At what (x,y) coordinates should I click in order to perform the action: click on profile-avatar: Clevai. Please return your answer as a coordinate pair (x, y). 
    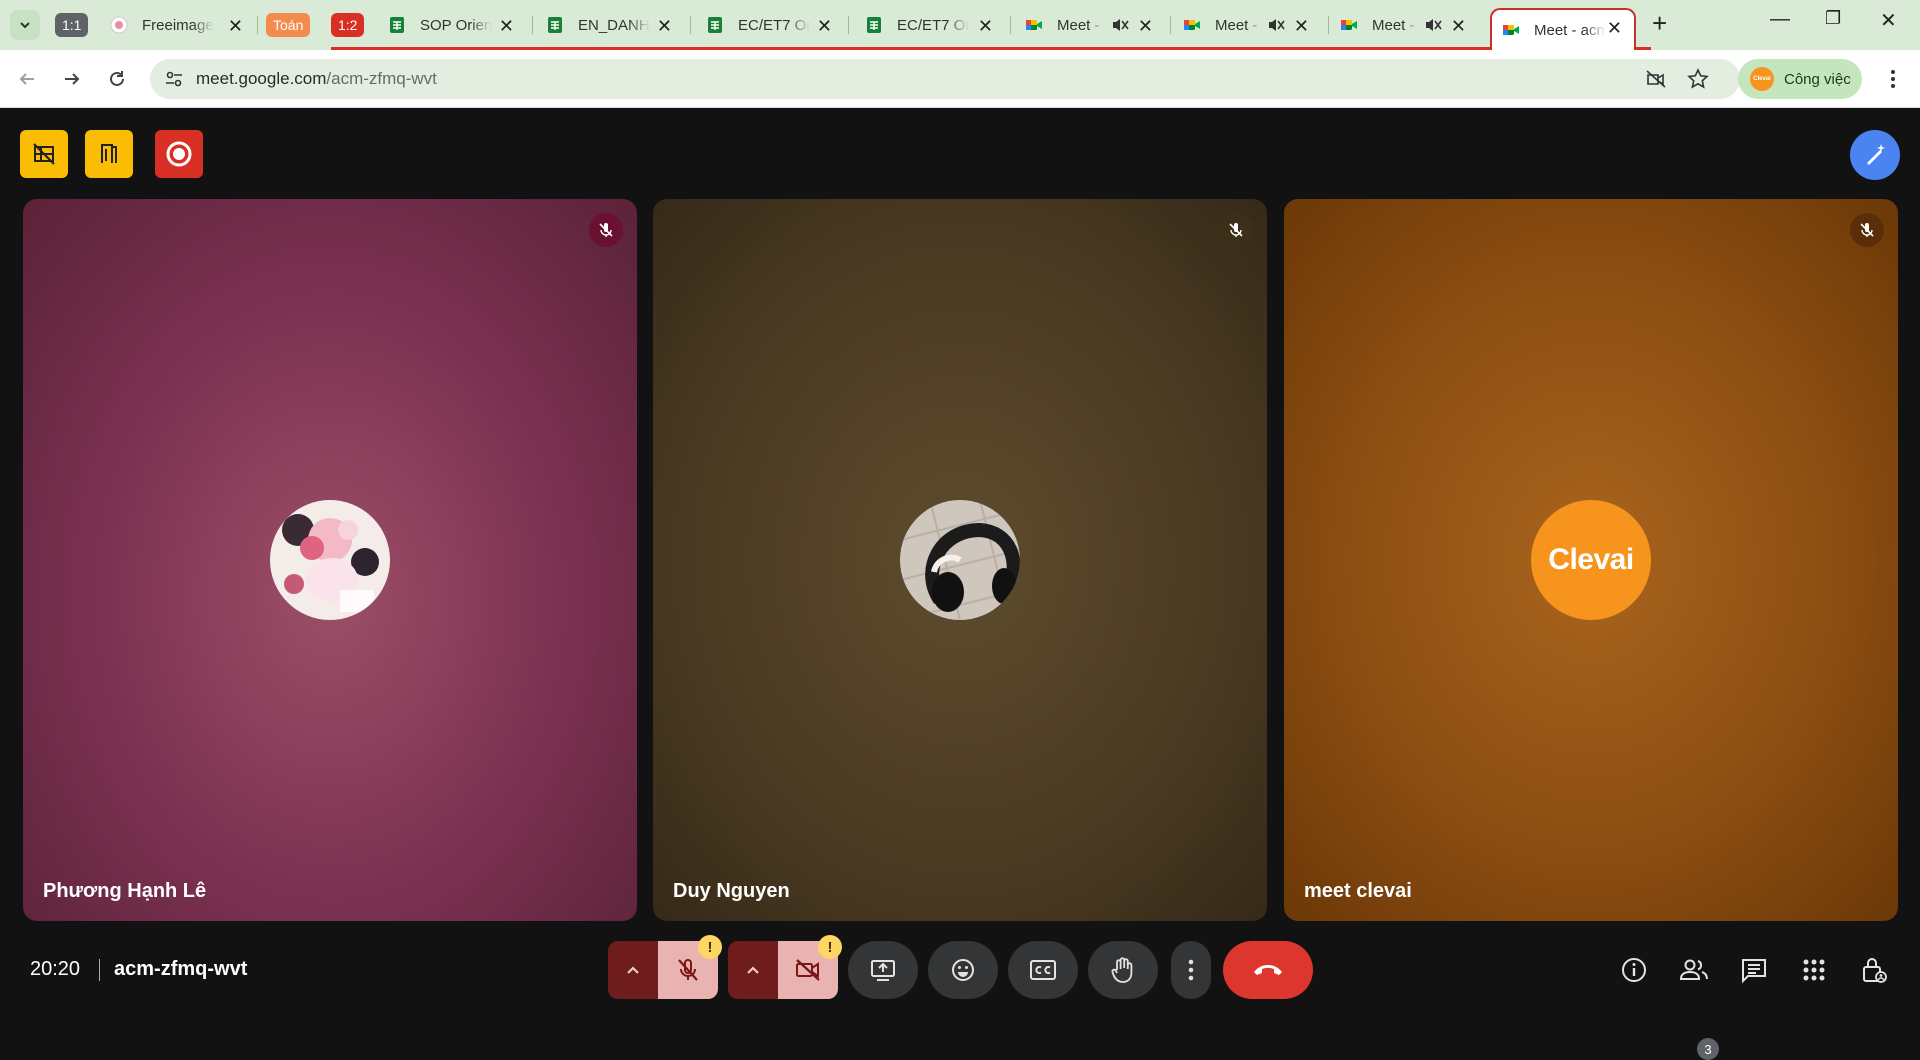
    Looking at the image, I should click on (1762, 79).